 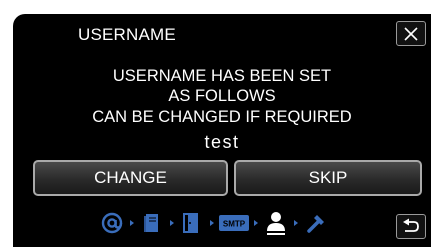 I want to click on setup-steps-indicator: SMTP, so click(x=230, y=223).